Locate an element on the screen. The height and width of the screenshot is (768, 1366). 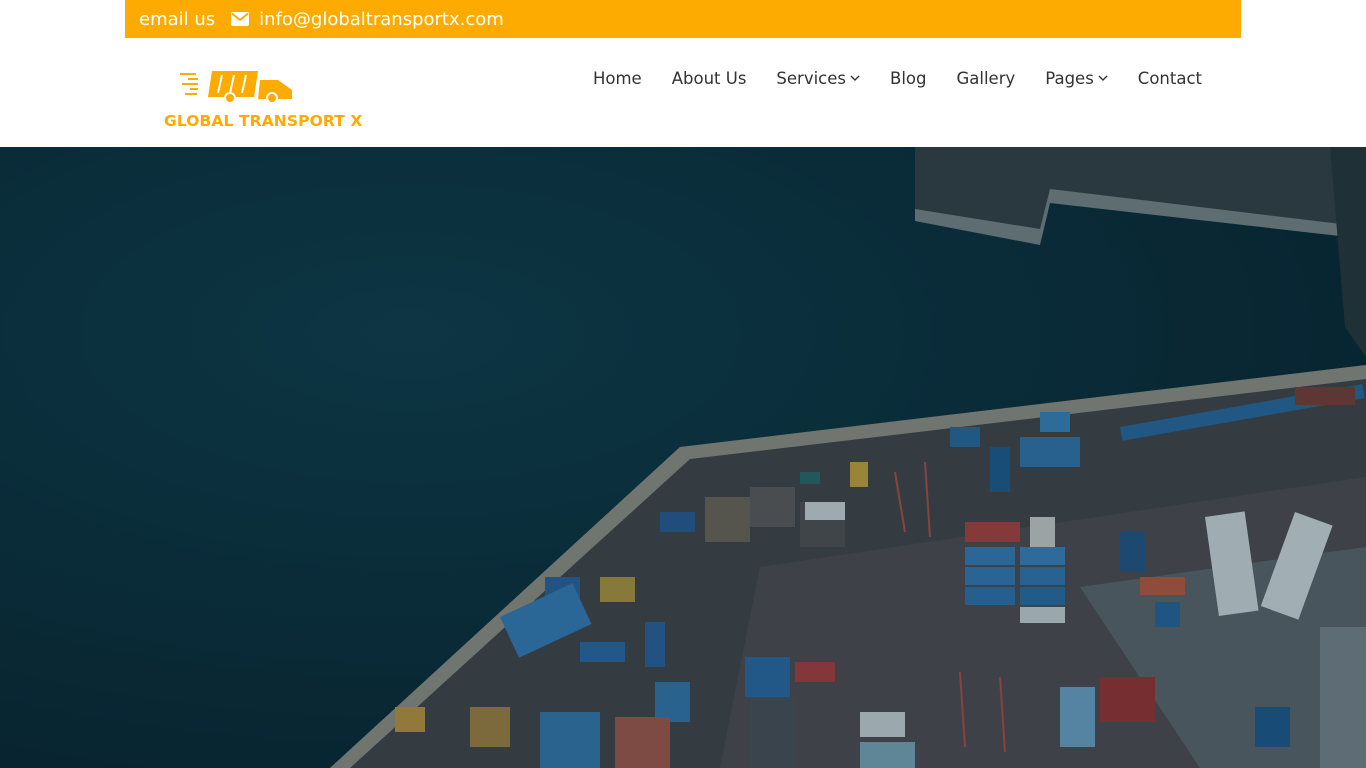
delivery-truck-icon is located at coordinates (236, 87).